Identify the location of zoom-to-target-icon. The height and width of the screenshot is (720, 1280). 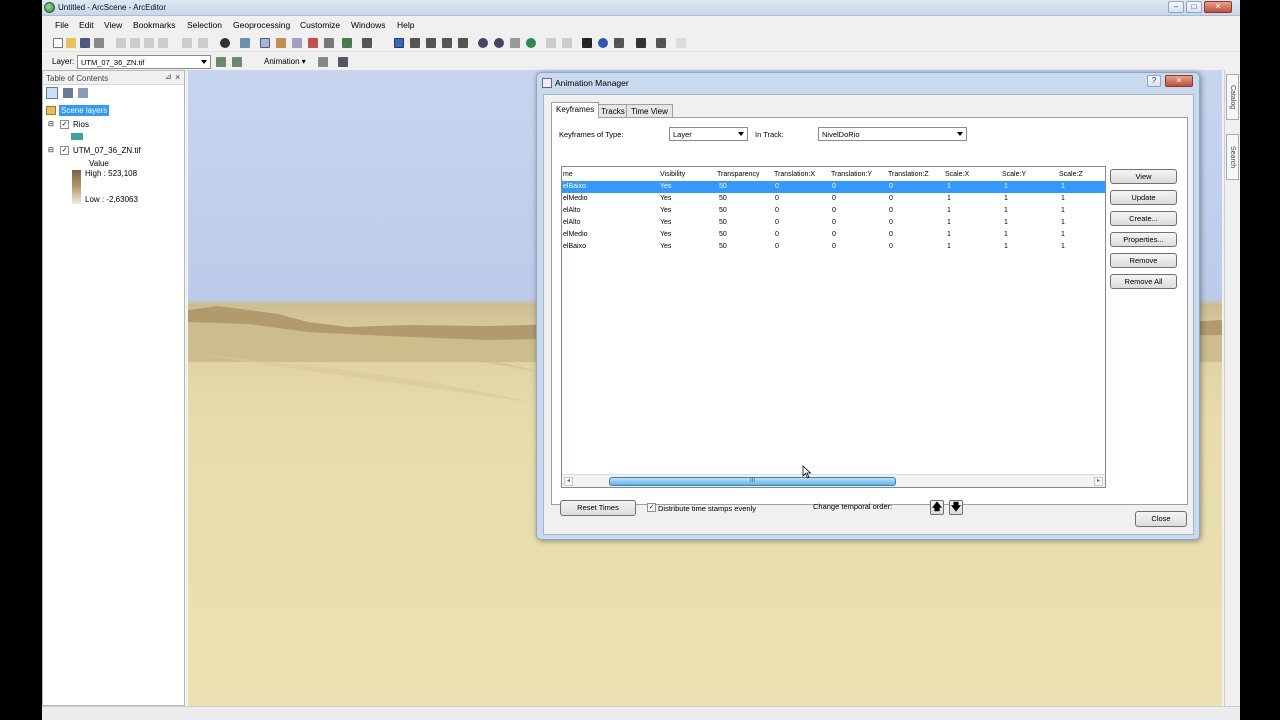
(447, 43).